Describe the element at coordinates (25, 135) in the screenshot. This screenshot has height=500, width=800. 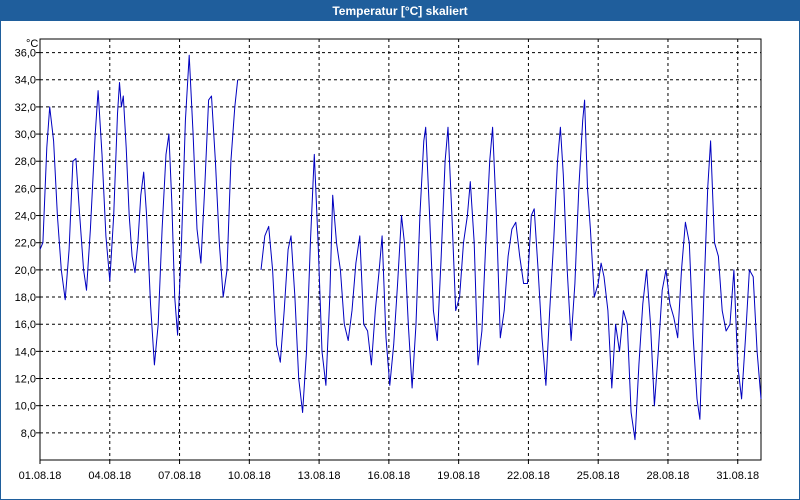
I see `y-tick-label: 30,0` at that location.